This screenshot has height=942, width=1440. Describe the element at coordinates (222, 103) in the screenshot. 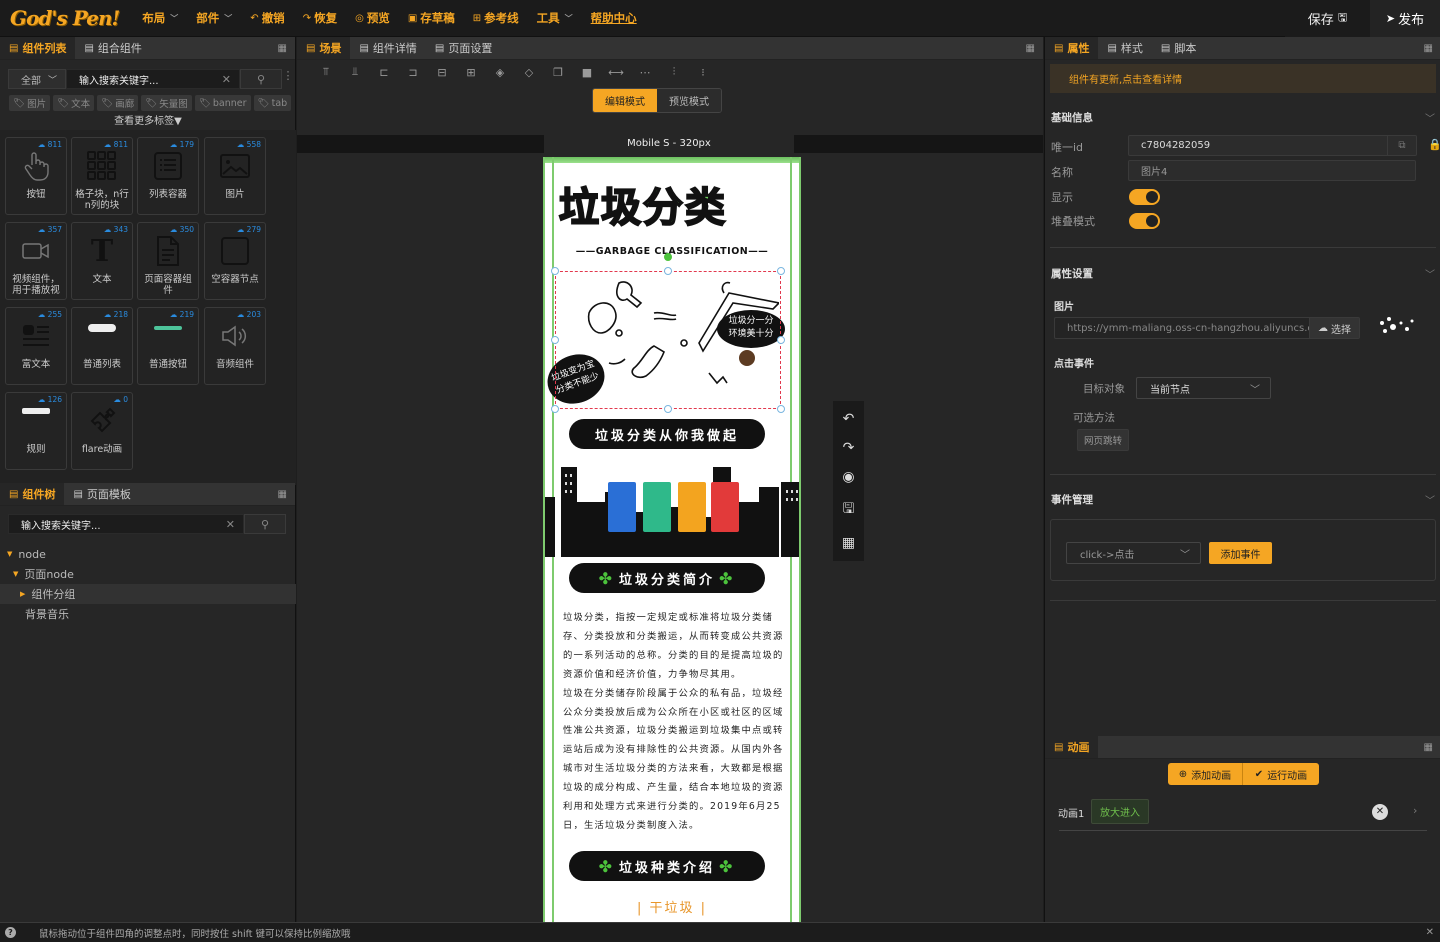

I see `tag-chip: 🏷 banner` at that location.